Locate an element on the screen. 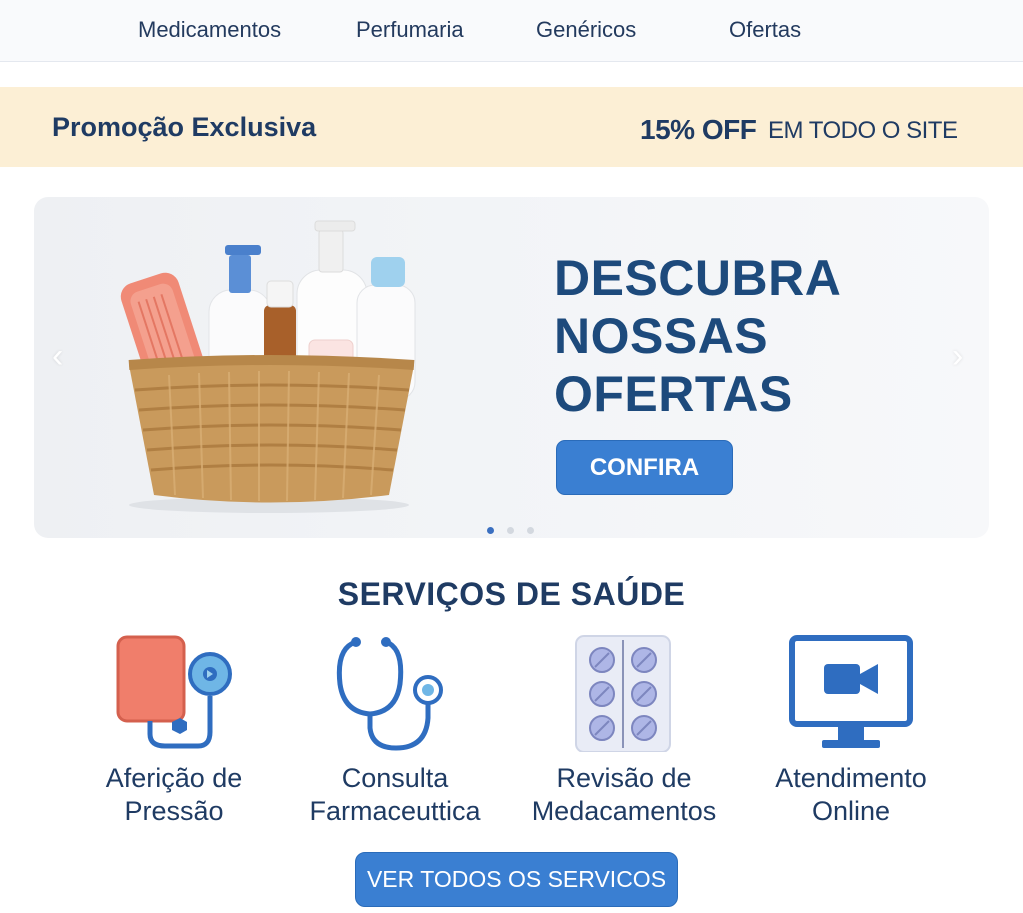 The height and width of the screenshot is (913, 1023). service-label-line: Revisão de is located at coordinates (624, 778).